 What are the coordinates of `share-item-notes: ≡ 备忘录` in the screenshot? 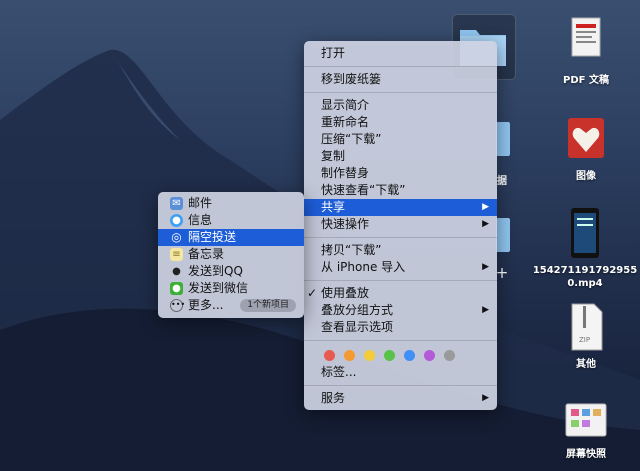 It's located at (231, 254).